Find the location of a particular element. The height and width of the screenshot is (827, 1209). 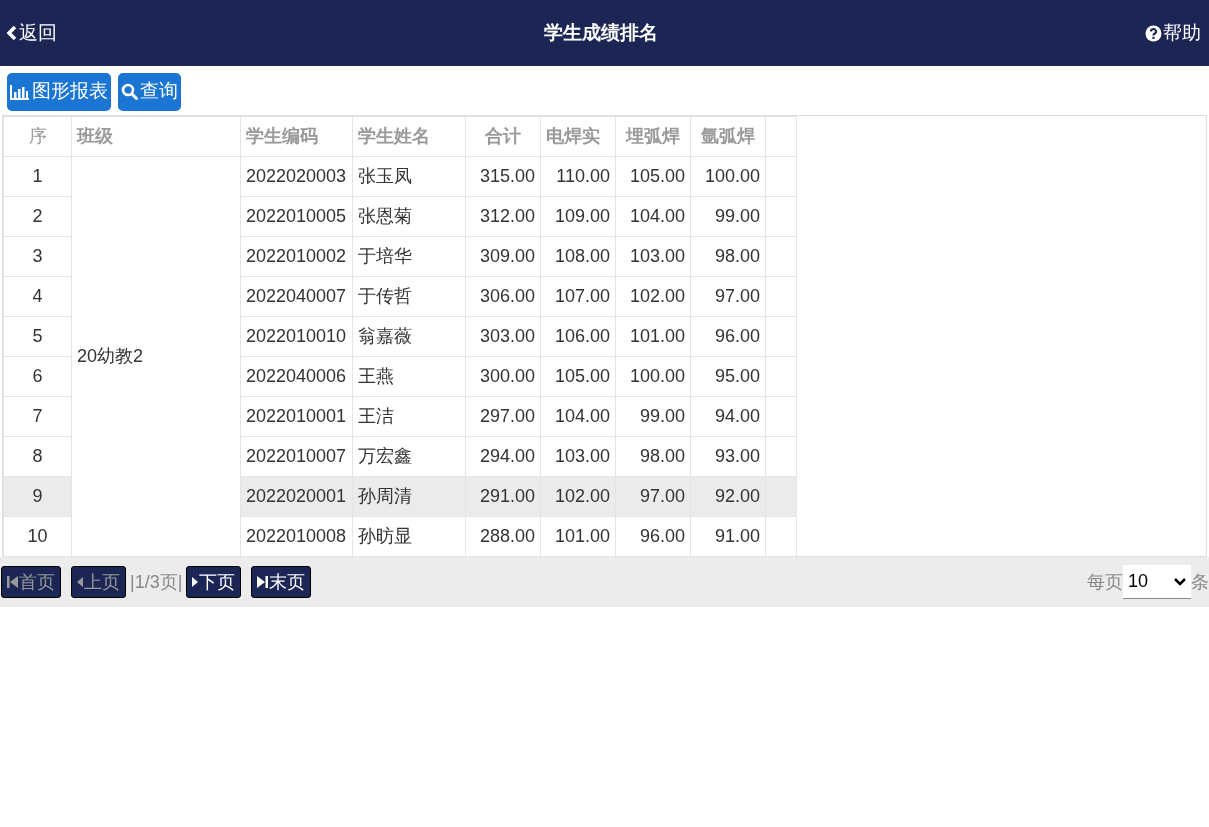

table-cell: 297.00 is located at coordinates (503, 416).